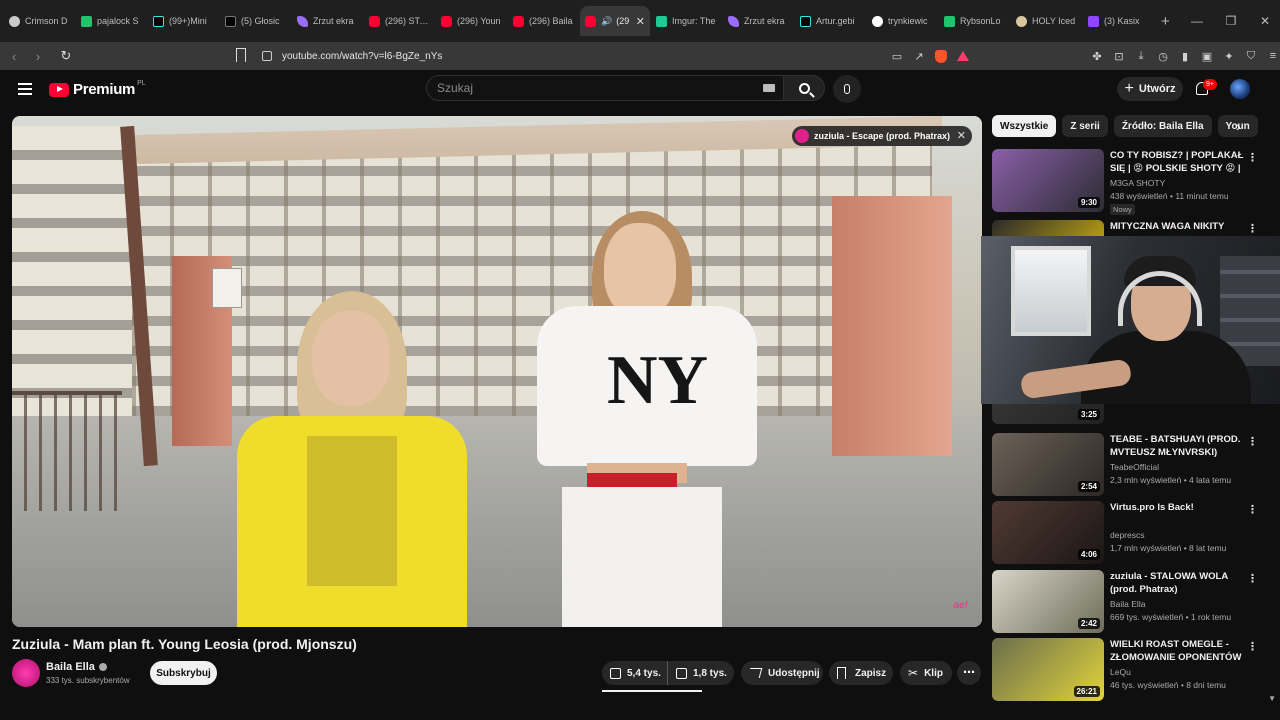  What do you see at coordinates (769, 88) in the screenshot?
I see `keyboard-icon` at bounding box center [769, 88].